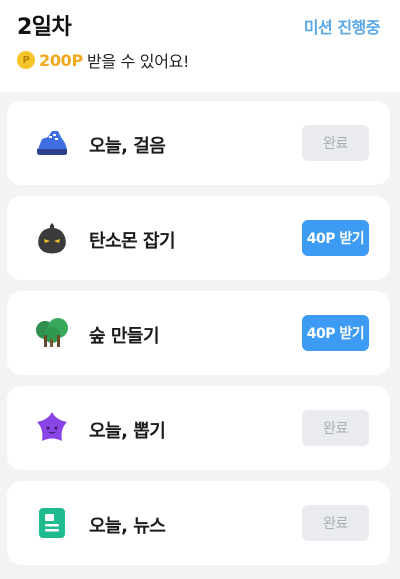 This screenshot has height=579, width=400. Describe the element at coordinates (61, 60) in the screenshot. I see `reward-points: 200P` at that location.